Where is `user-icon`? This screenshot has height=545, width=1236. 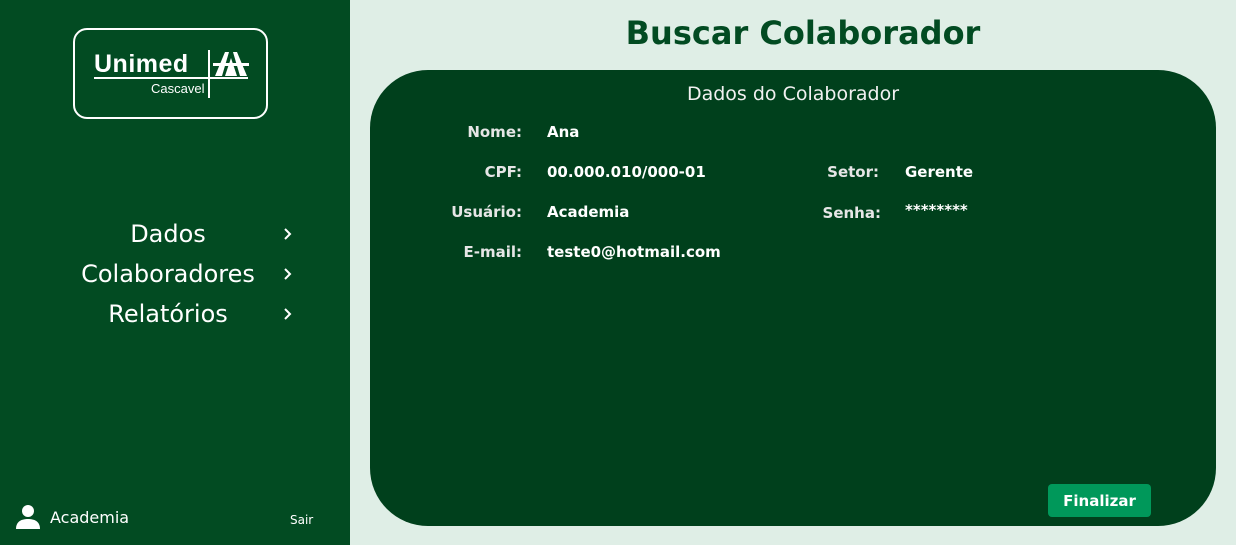
user-icon is located at coordinates (28, 517).